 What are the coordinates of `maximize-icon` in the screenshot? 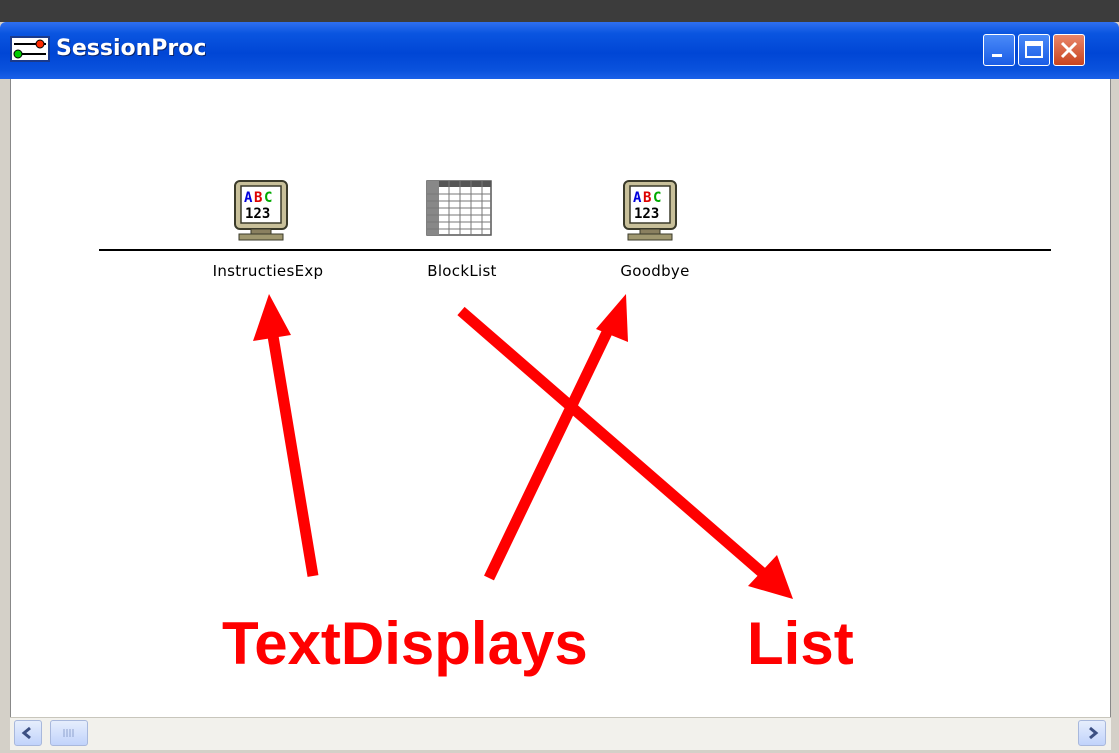 It's located at (1034, 49).